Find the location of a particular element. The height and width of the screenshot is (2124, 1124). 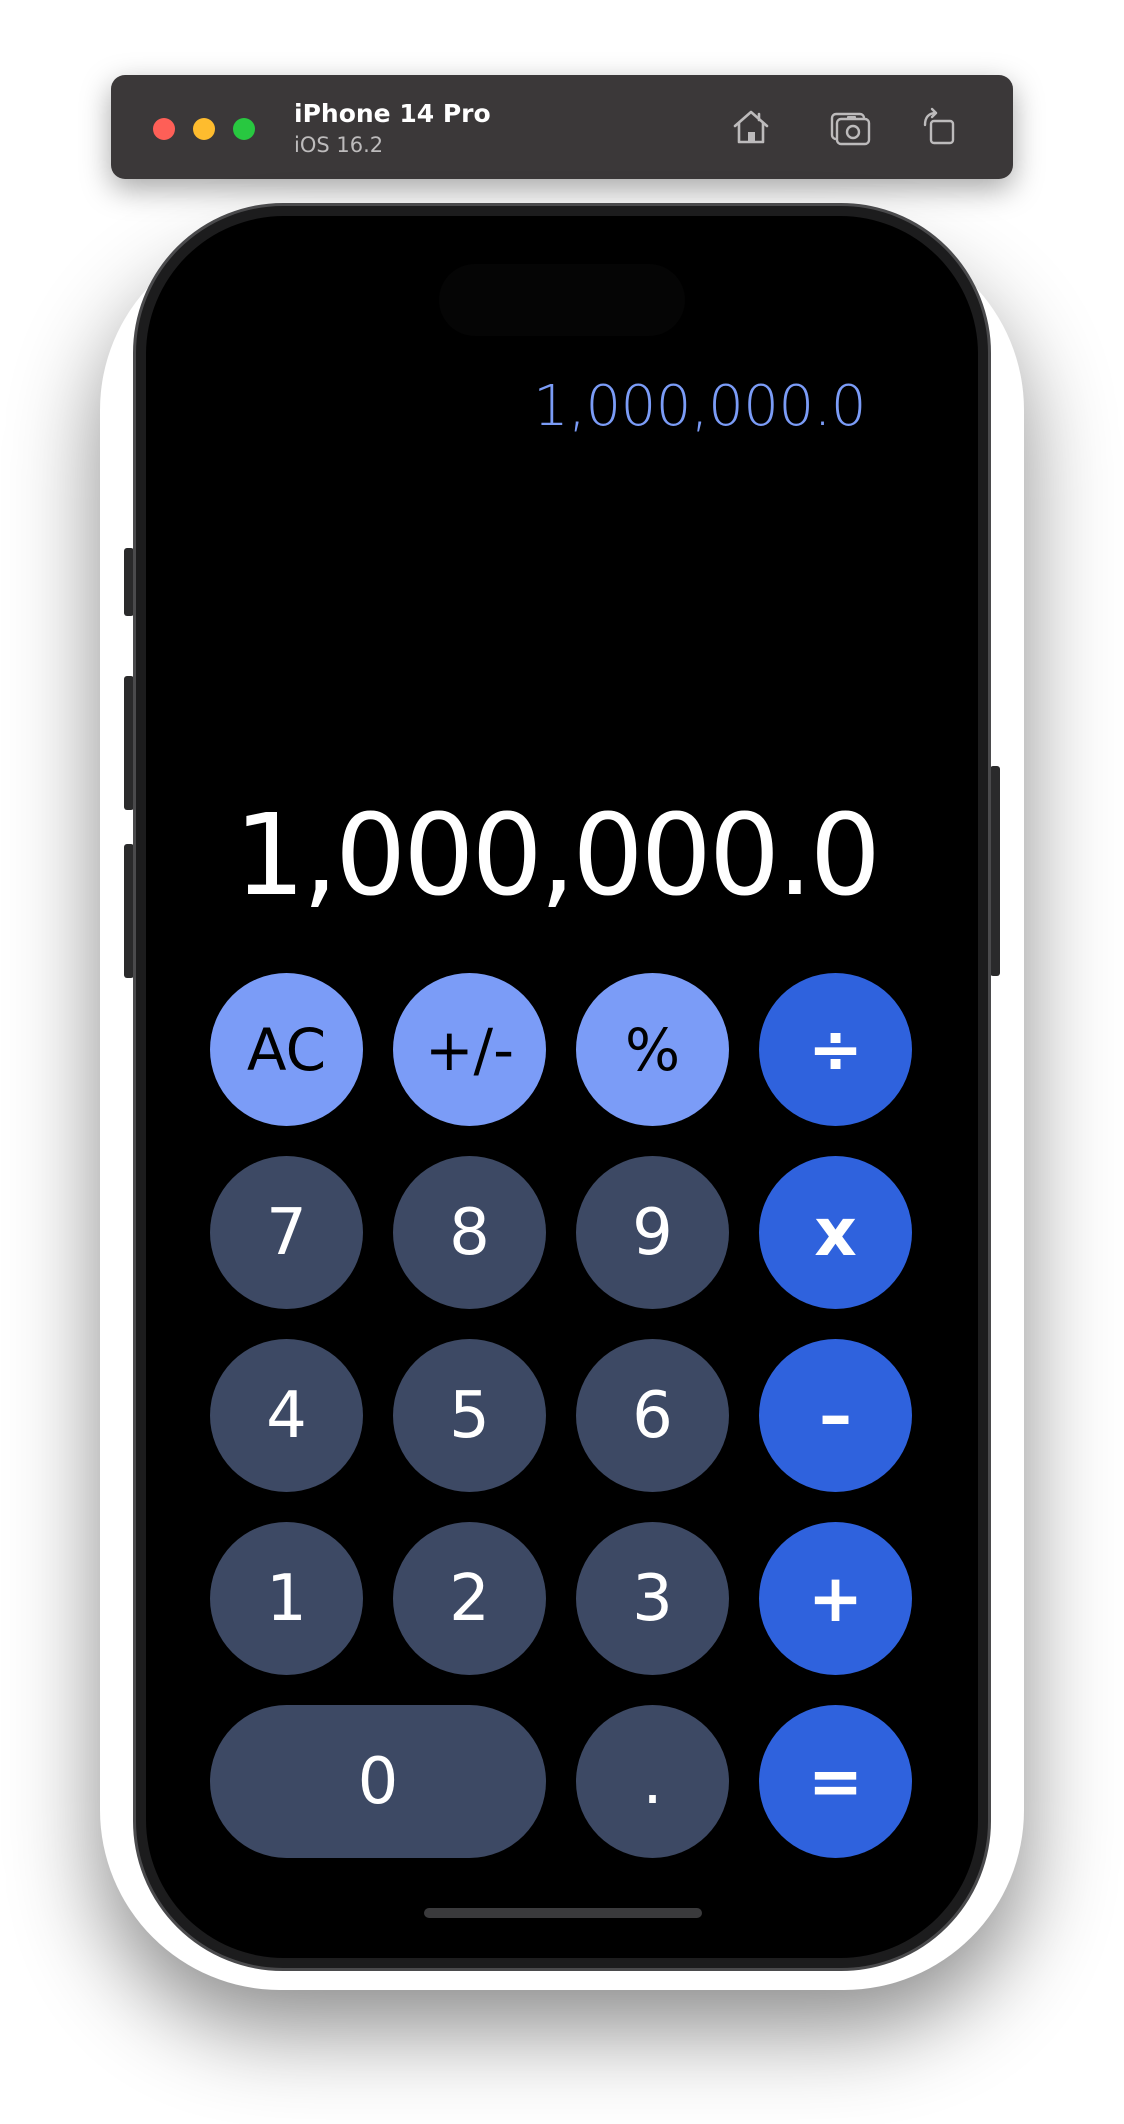

clear-button: AC is located at coordinates (286, 1049).